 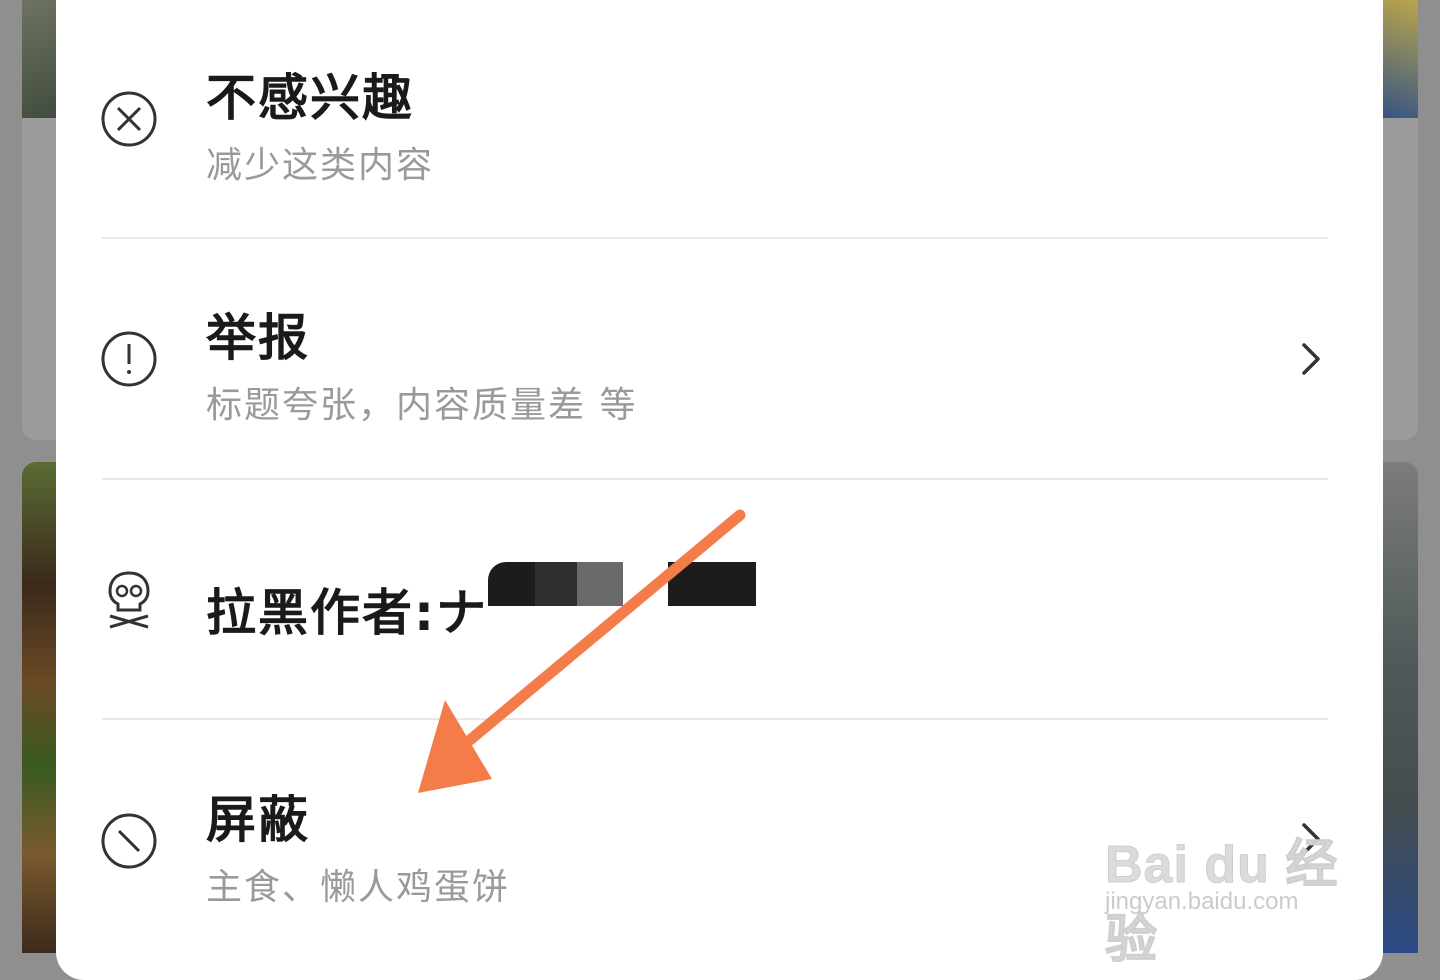 I want to click on menu-item-title: 拉黑作者:ナ, so click(x=347, y=613).